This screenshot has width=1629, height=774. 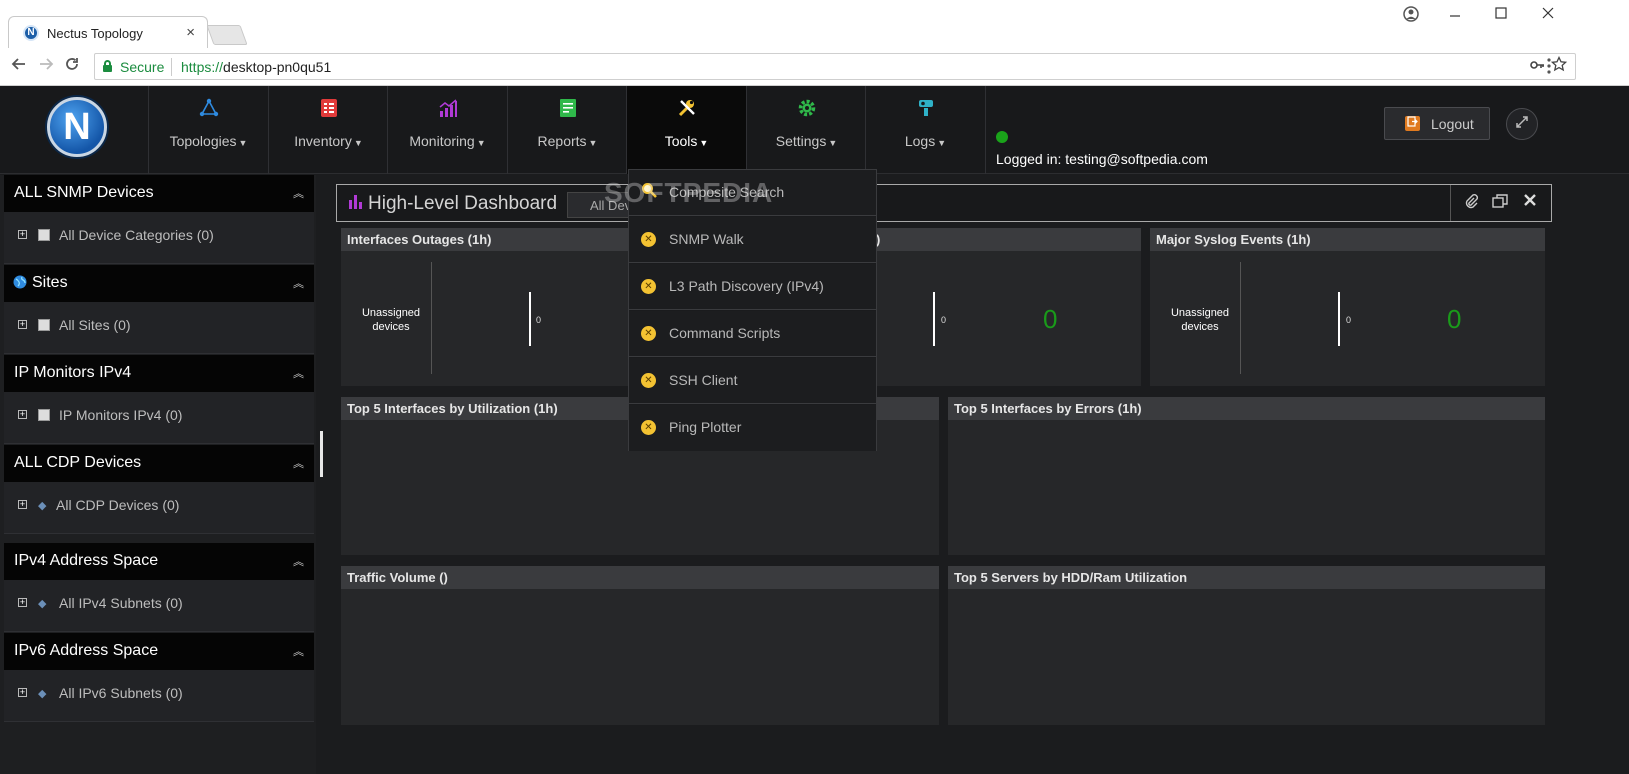 I want to click on minimize-icon, so click(x=1455, y=15).